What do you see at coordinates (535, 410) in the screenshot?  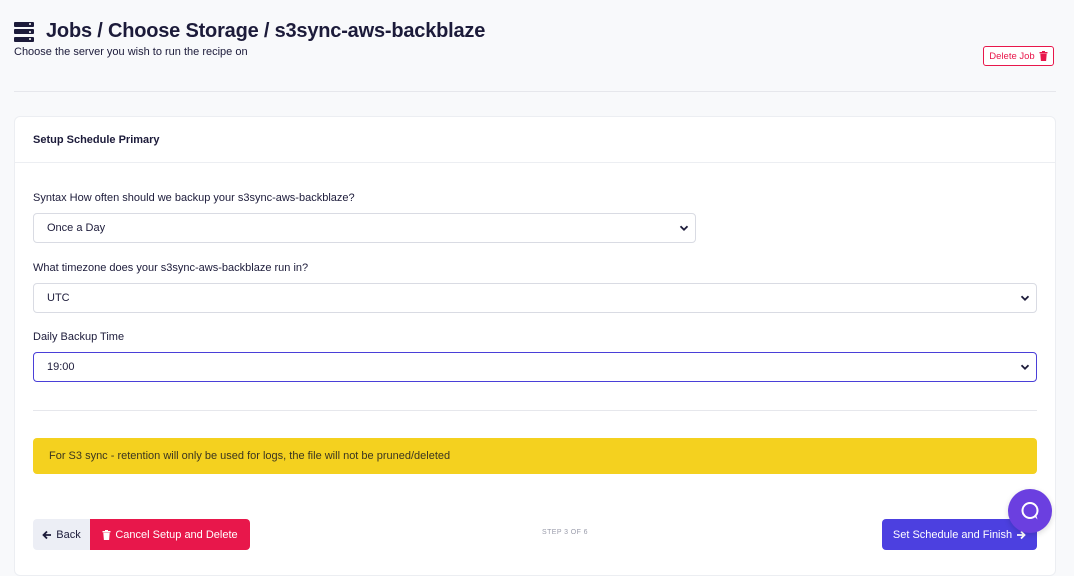 I see `form-divider` at bounding box center [535, 410].